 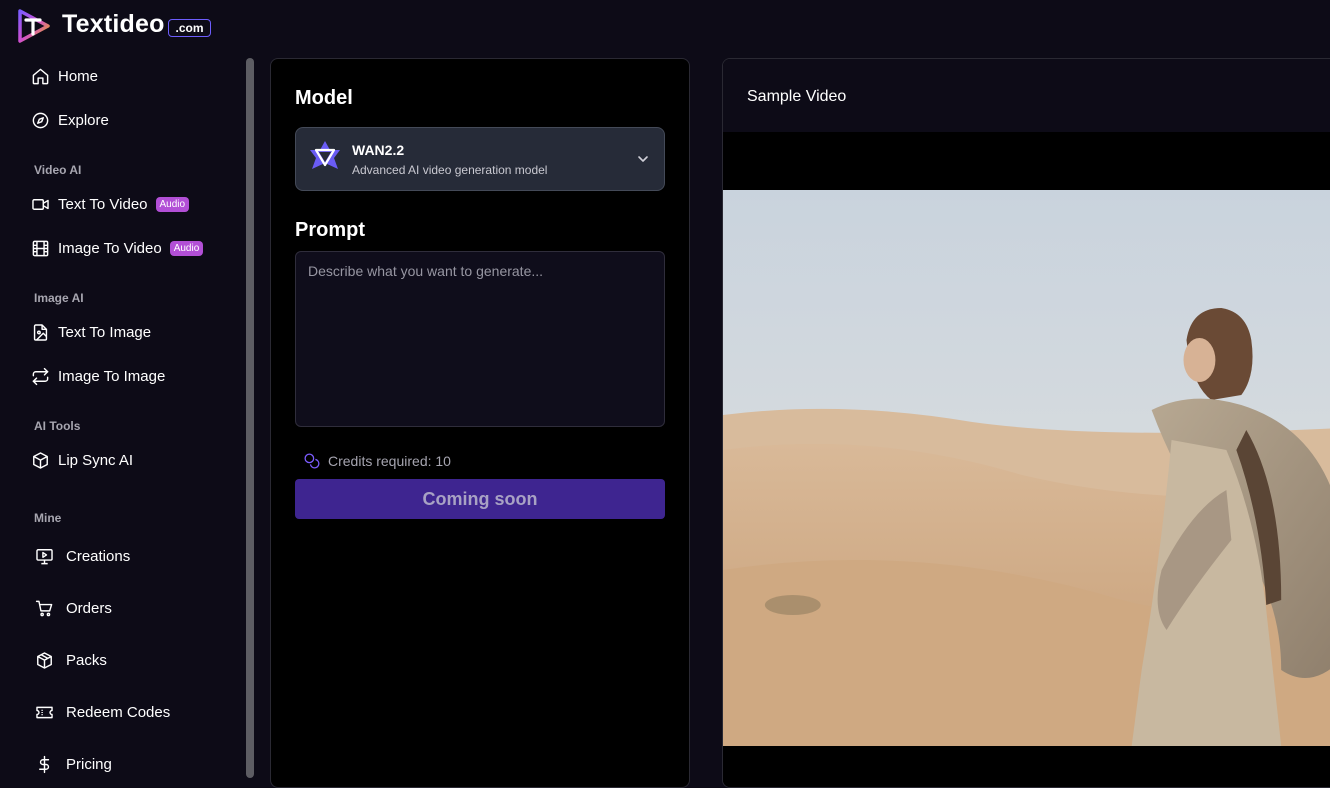 I want to click on monitor-play-icon, so click(x=44, y=556).